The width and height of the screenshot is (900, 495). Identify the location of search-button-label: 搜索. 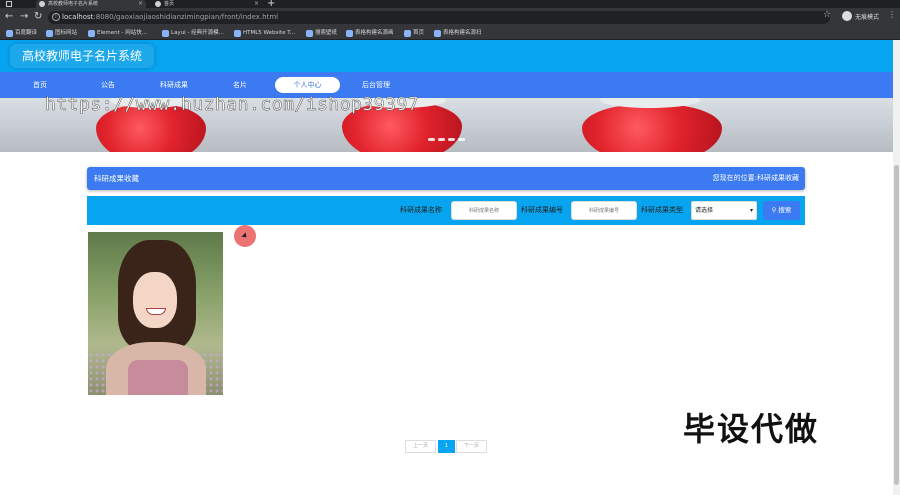
(785, 210).